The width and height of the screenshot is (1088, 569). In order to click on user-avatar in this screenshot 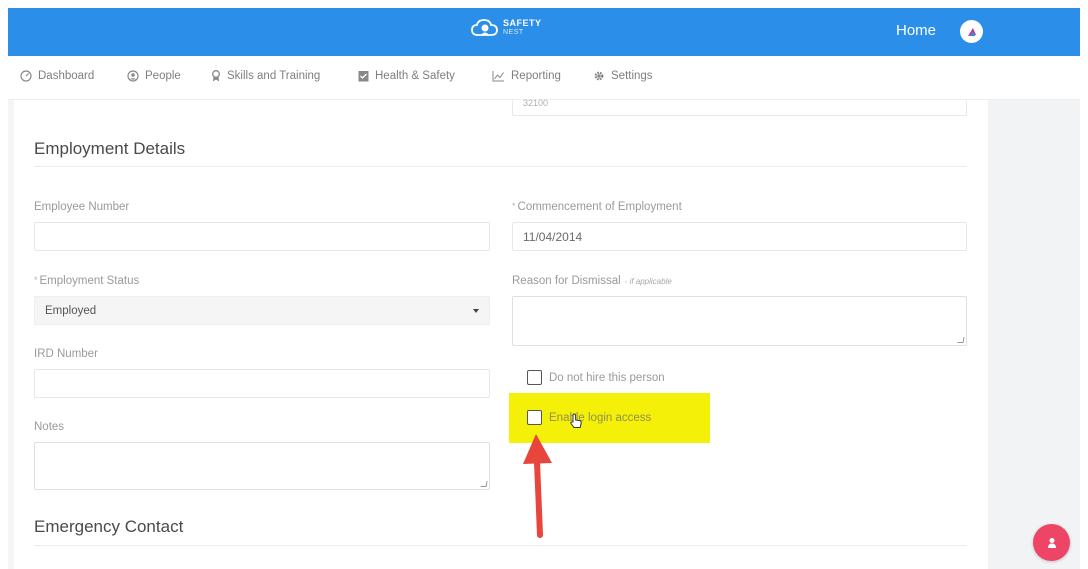, I will do `click(971, 31)`.